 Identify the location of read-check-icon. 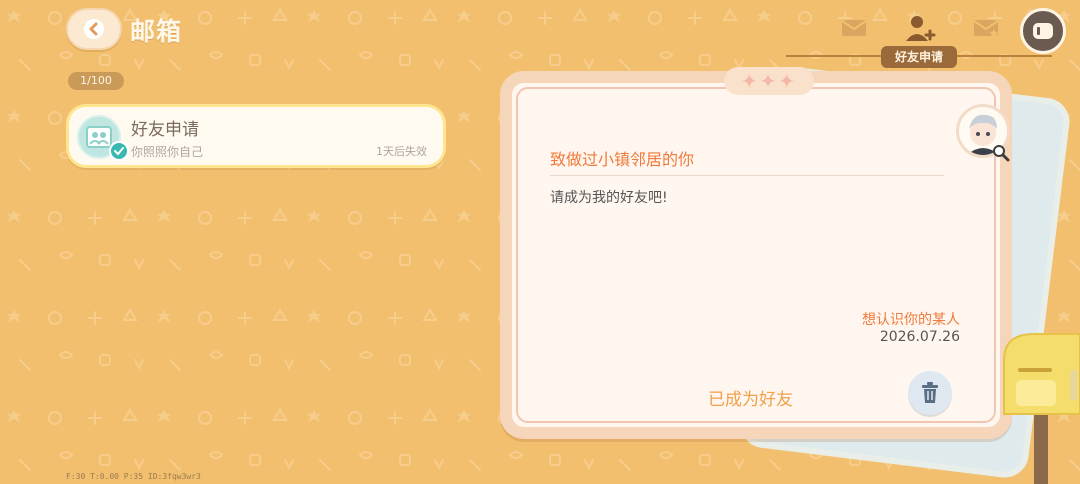
(119, 151).